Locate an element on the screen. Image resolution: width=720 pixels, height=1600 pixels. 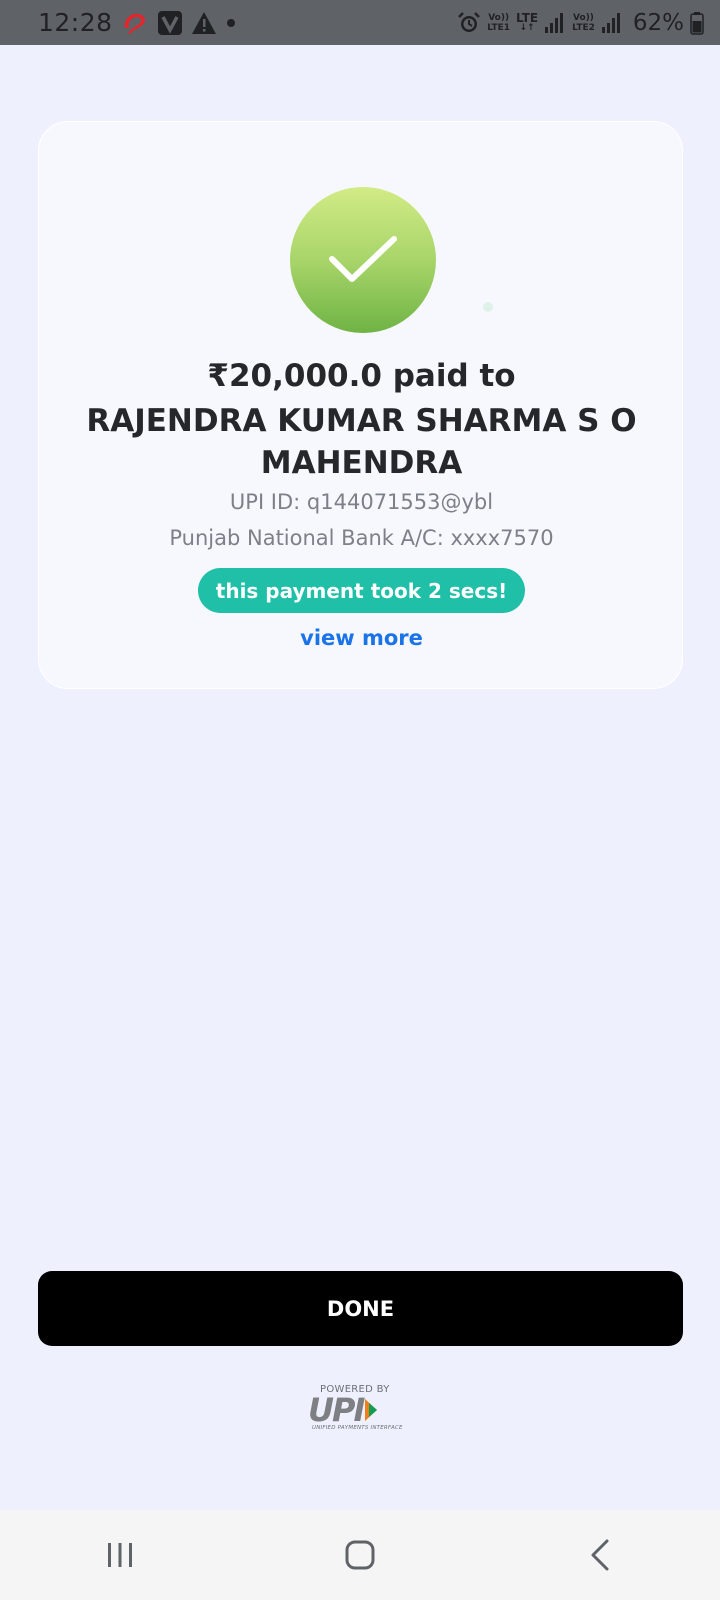
payee-bank-account: Punjab National Bank A/C: xxxx7570 is located at coordinates (361, 538).